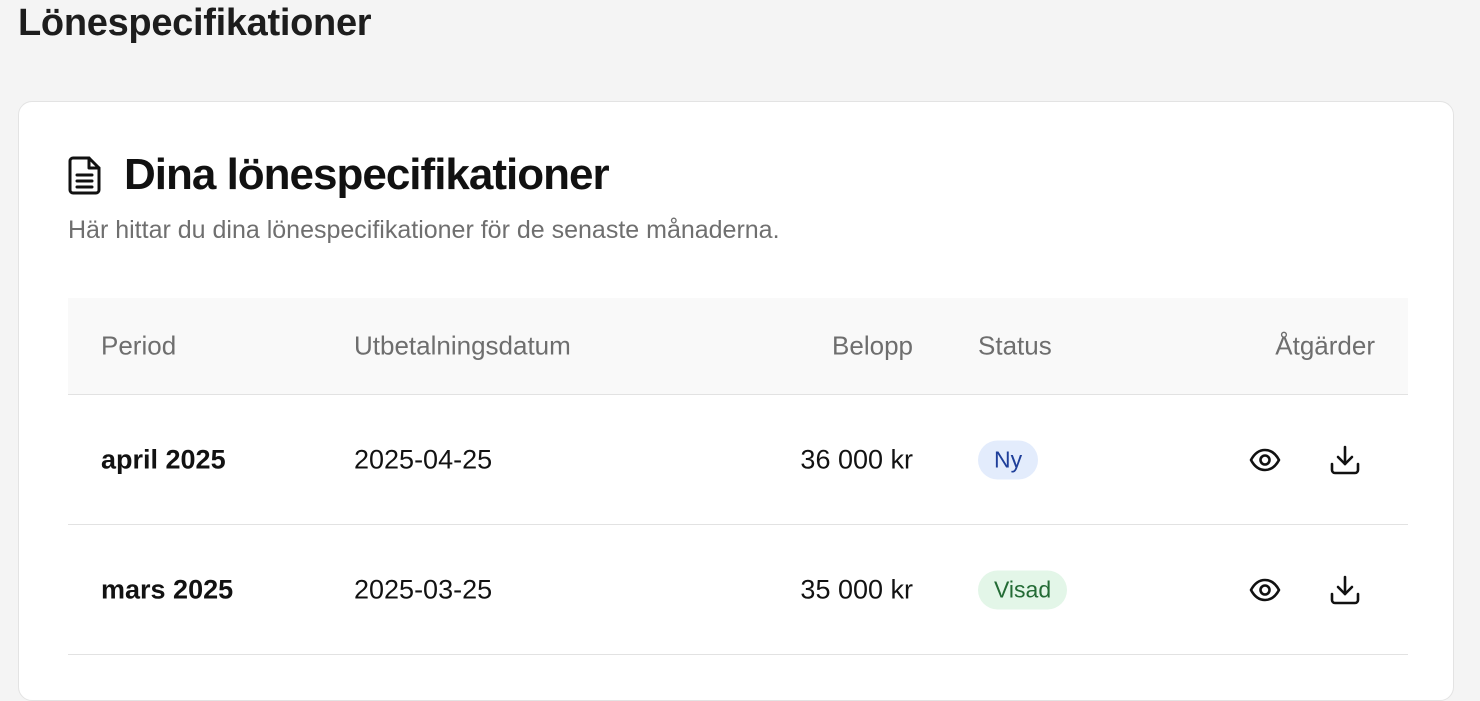  Describe the element at coordinates (139, 345) in the screenshot. I see `header-period: Period` at that location.